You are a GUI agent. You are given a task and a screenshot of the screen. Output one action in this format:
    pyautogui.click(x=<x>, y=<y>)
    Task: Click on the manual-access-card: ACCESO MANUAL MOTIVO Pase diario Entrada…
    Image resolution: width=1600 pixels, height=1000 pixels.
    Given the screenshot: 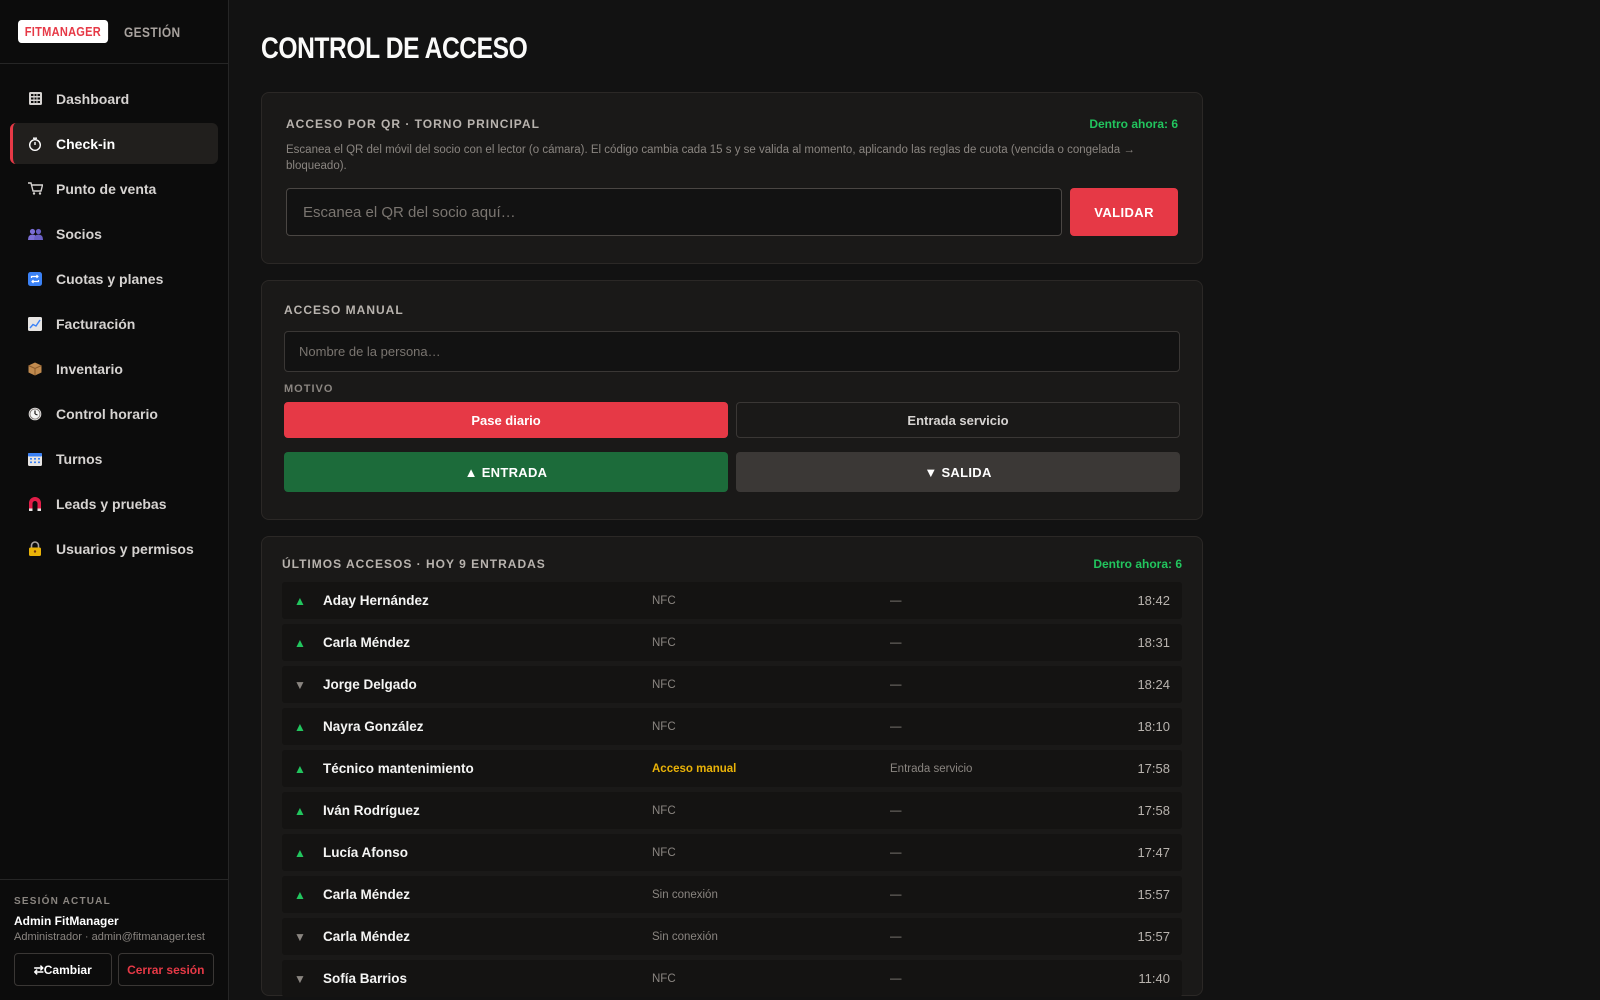 What is the action you would take?
    pyautogui.click(x=732, y=400)
    